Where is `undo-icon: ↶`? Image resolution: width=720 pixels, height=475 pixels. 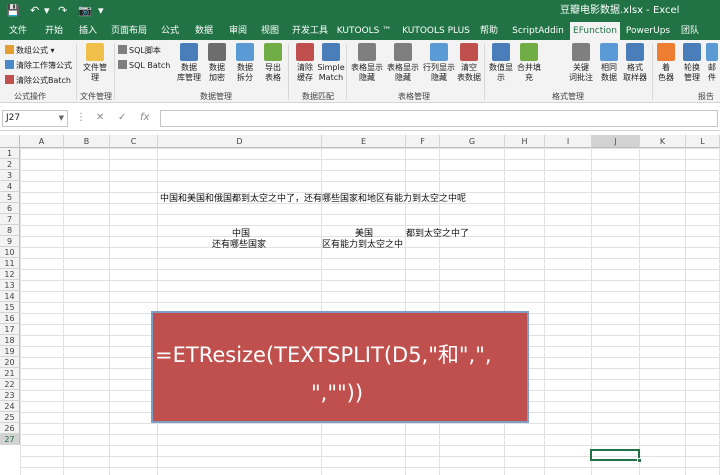
undo-icon: ↶ is located at coordinates (34, 11).